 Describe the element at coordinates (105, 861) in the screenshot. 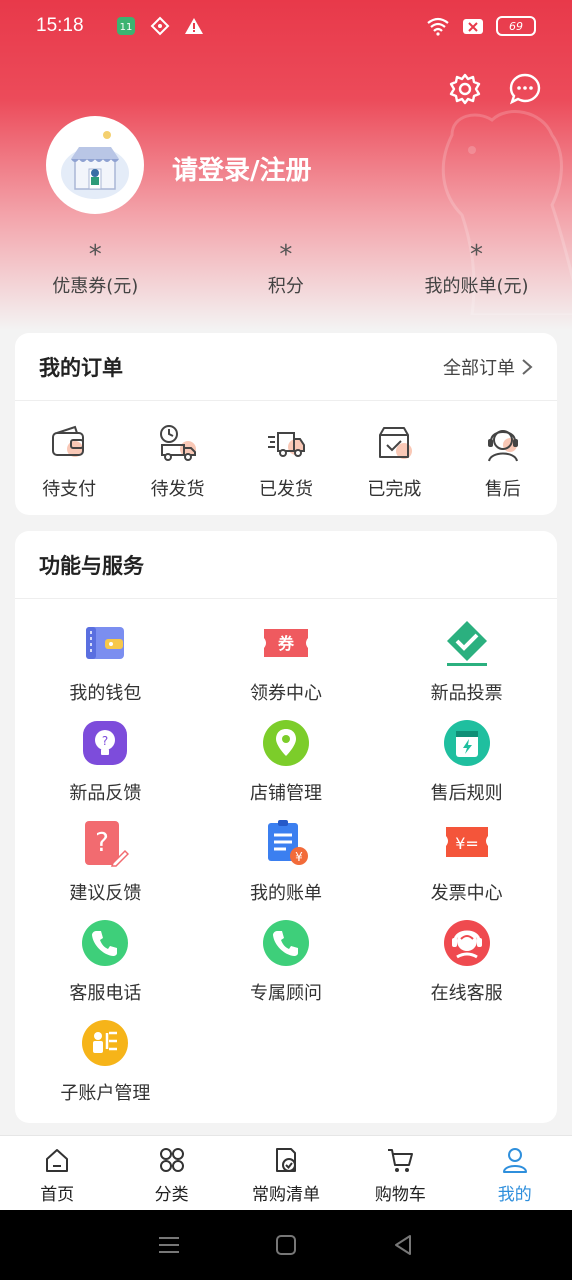

I see `service-suggestion-feedback: ? 建议反馈` at that location.